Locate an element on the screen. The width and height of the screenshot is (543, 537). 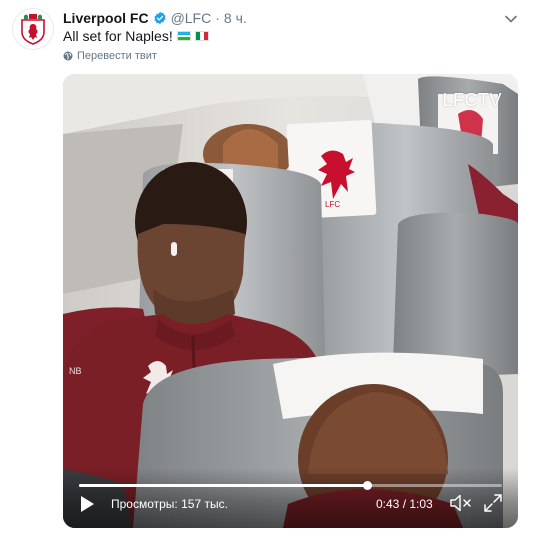
lfc-crest-icon is located at coordinates (33, 29).